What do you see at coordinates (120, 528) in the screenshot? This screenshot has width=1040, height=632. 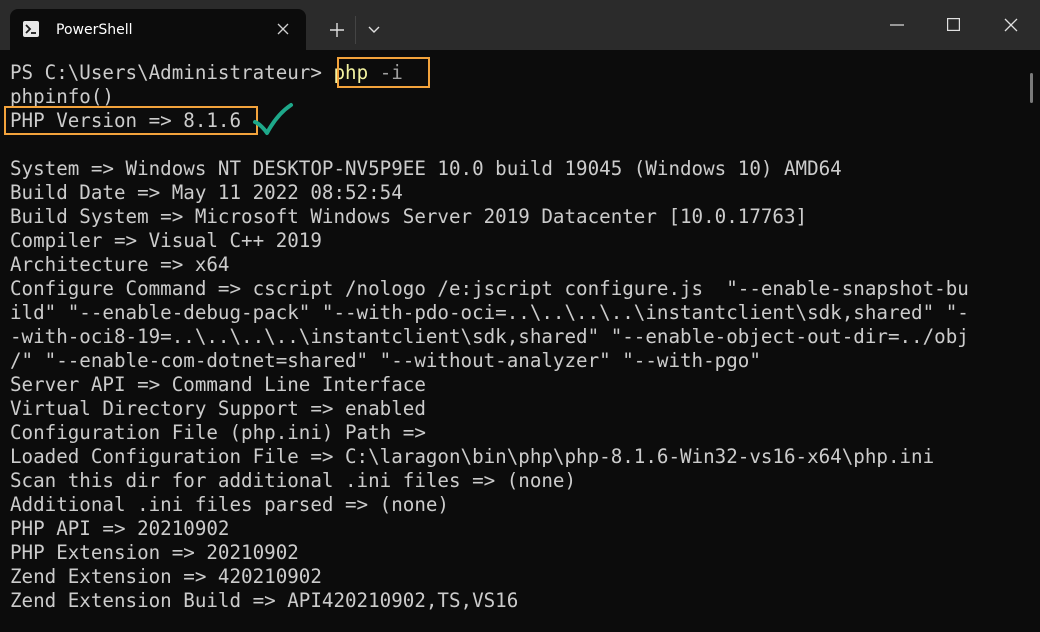 I see `output-line: PHP API => 20210902` at bounding box center [120, 528].